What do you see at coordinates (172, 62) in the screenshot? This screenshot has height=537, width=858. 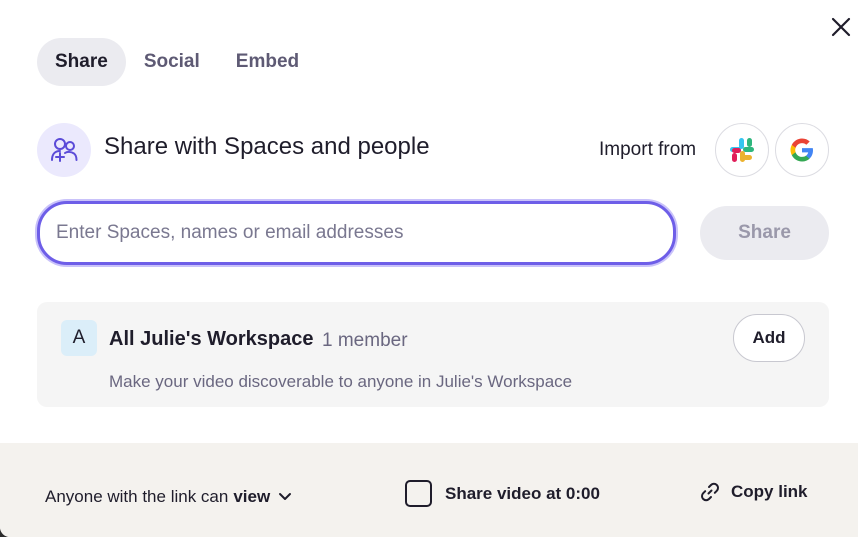 I see `tab-social: Social` at bounding box center [172, 62].